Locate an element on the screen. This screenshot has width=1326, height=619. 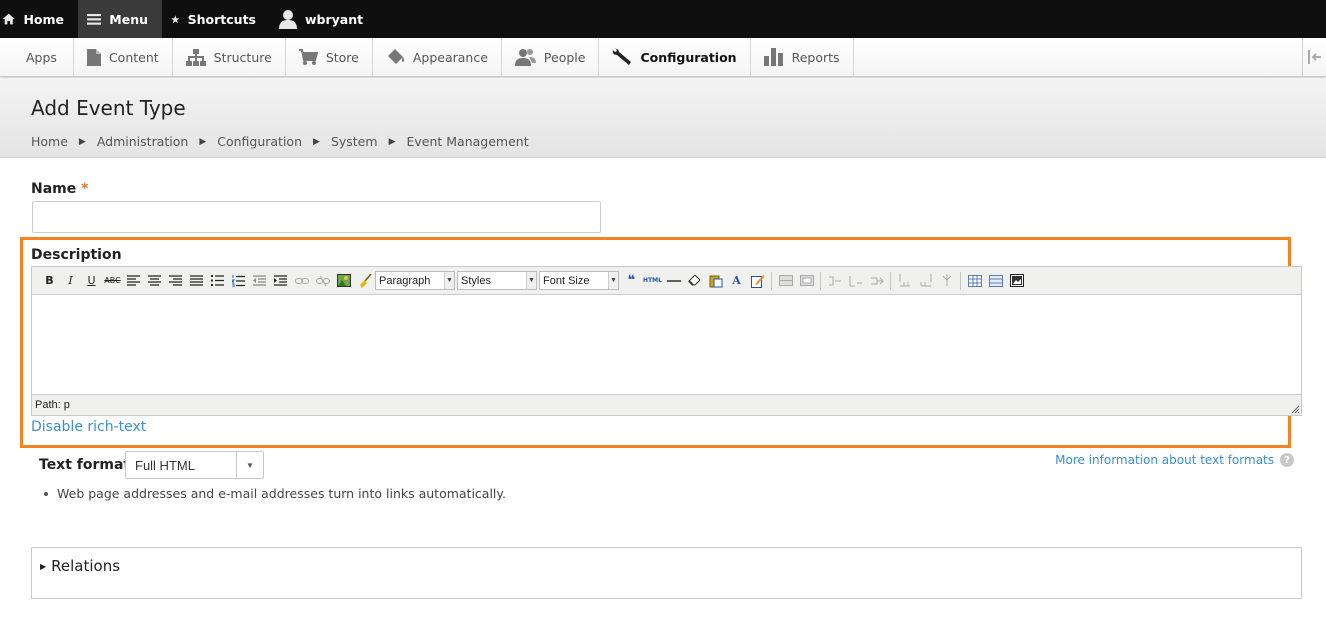
tray-item-structure: Structure is located at coordinates (229, 57).